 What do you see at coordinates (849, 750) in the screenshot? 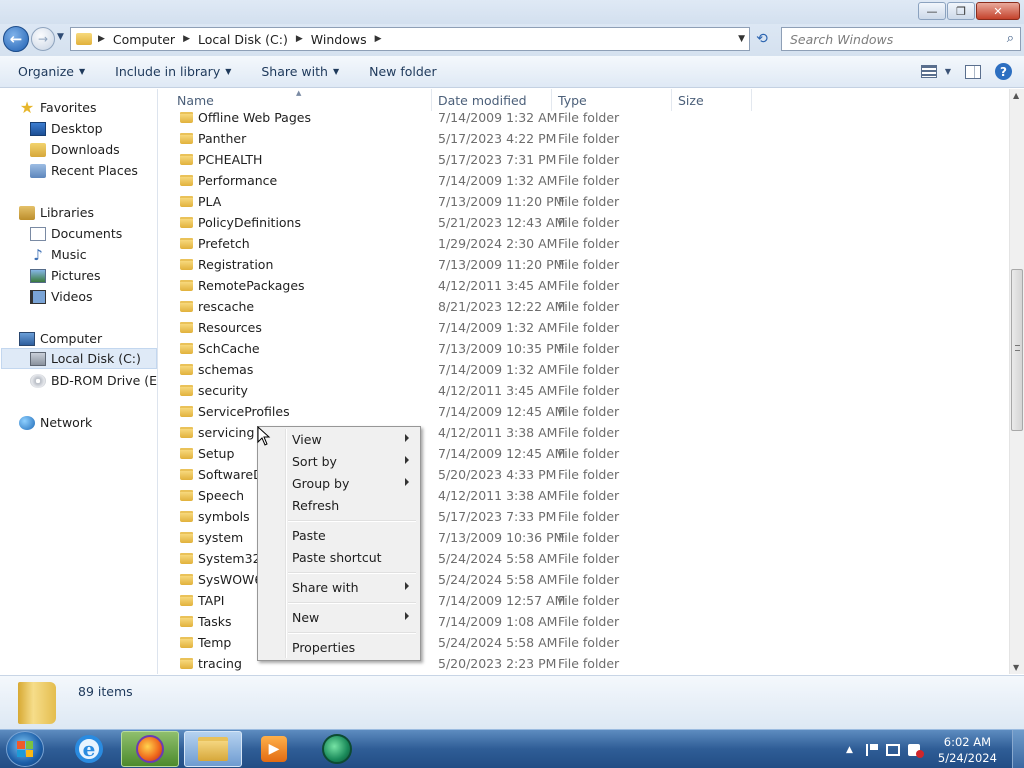
I see `show-hidden-icons-icon: ▲` at bounding box center [849, 750].